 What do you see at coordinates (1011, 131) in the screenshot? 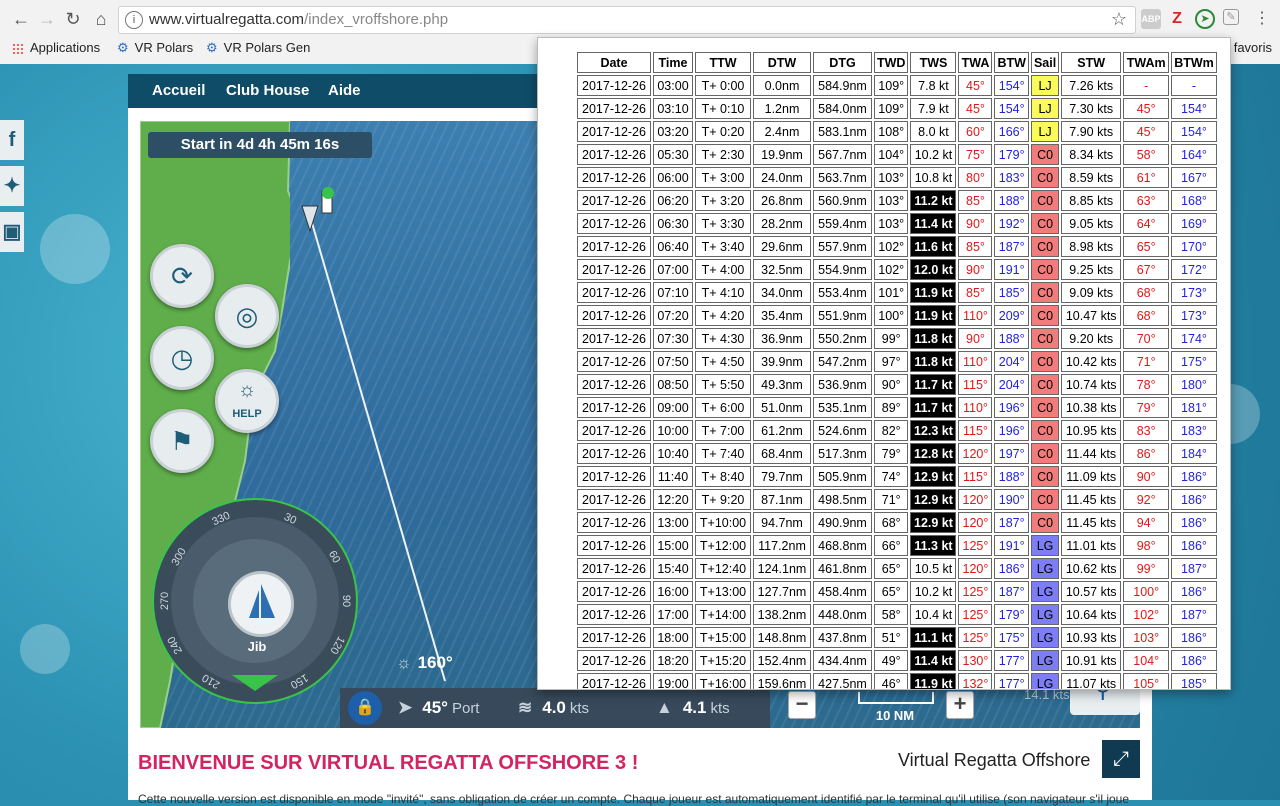
I see `cell-btw: 166°` at bounding box center [1011, 131].